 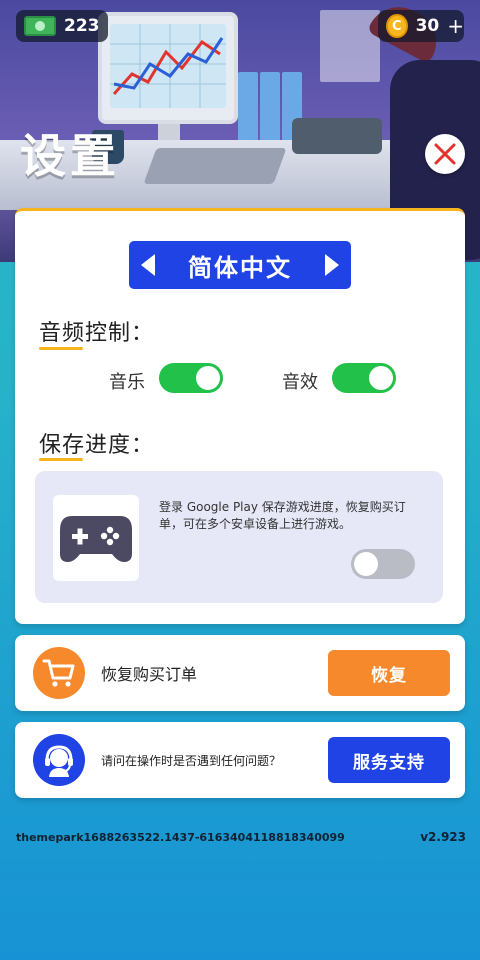 I want to click on google-play-toggle, so click(x=383, y=564).